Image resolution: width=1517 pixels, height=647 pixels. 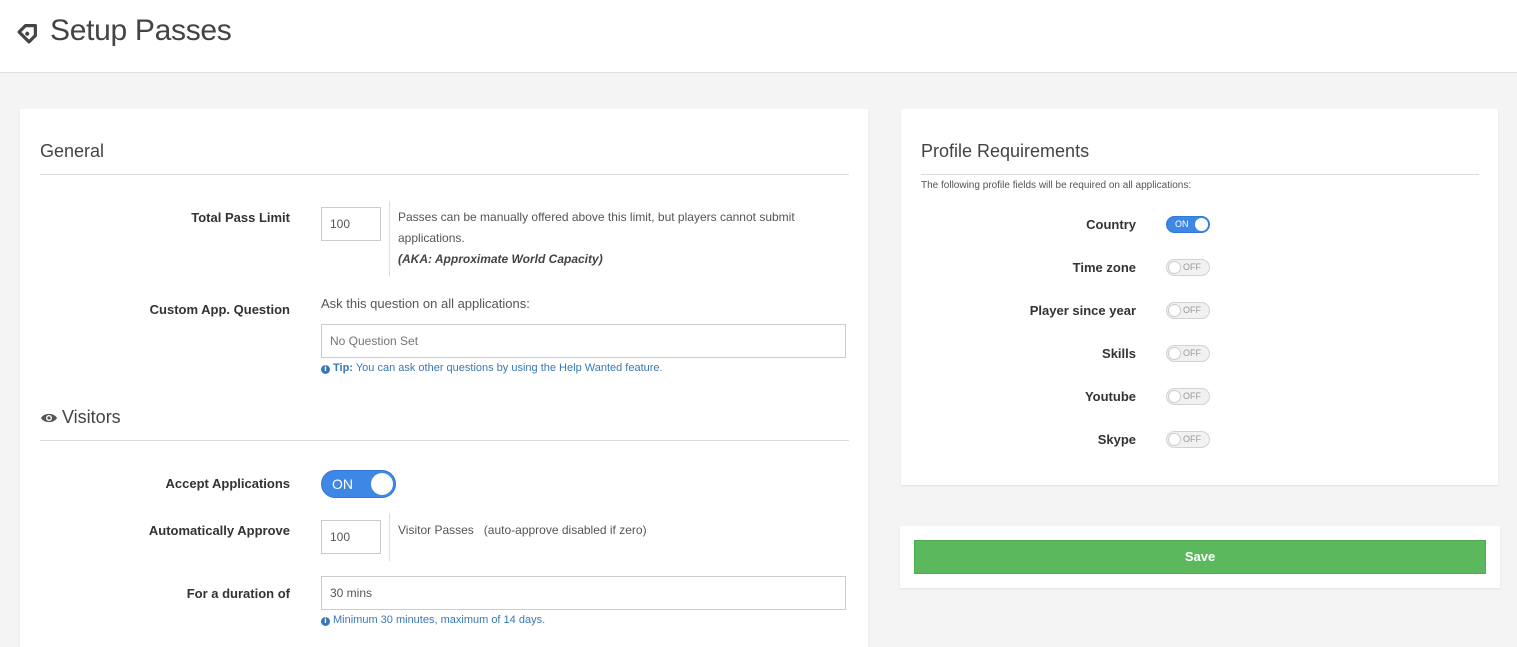 I want to click on requirement-label-skype: Skype, so click(x=1116, y=439).